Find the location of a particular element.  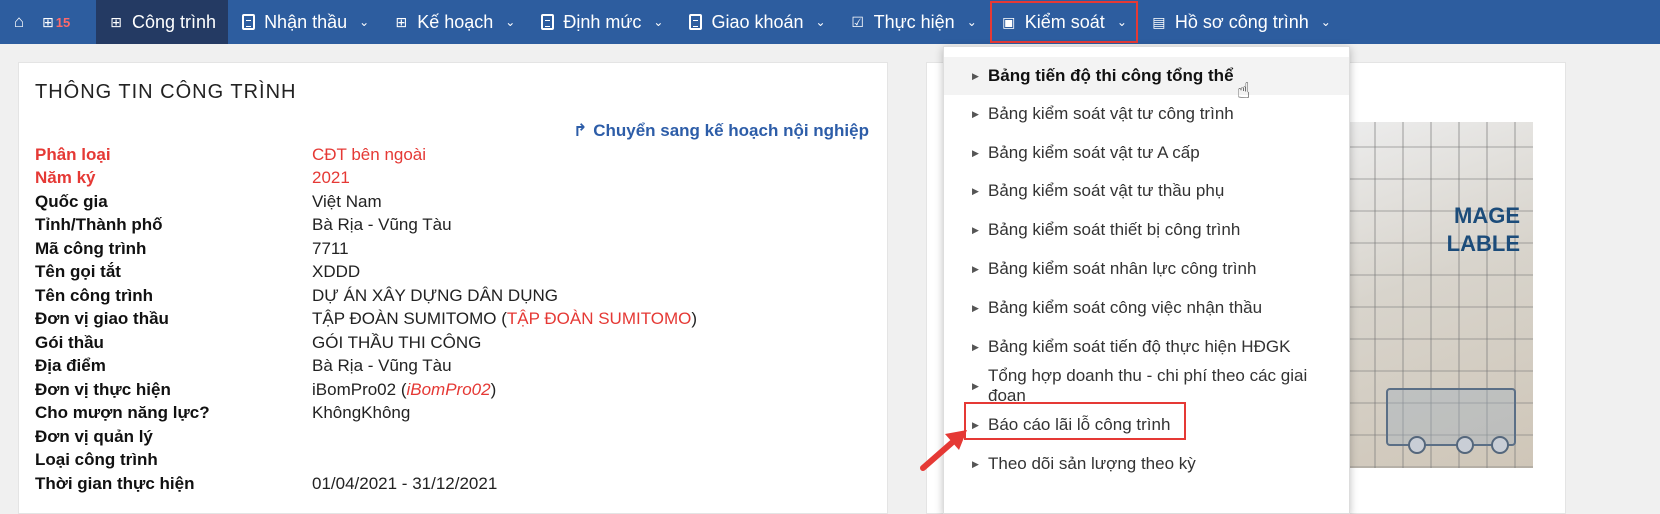

image-text-line: LABLE is located at coordinates (1483, 243).